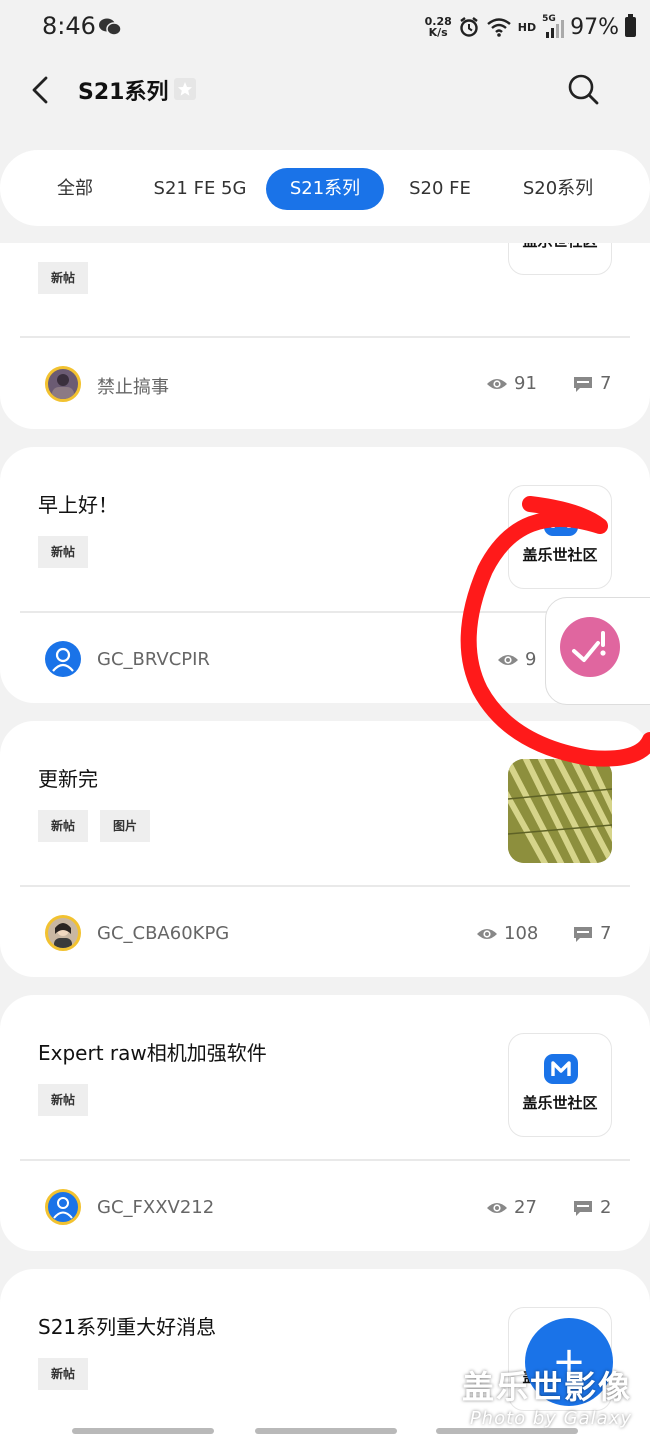 This screenshot has height=1444, width=650. I want to click on tag-image: 图片, so click(125, 826).